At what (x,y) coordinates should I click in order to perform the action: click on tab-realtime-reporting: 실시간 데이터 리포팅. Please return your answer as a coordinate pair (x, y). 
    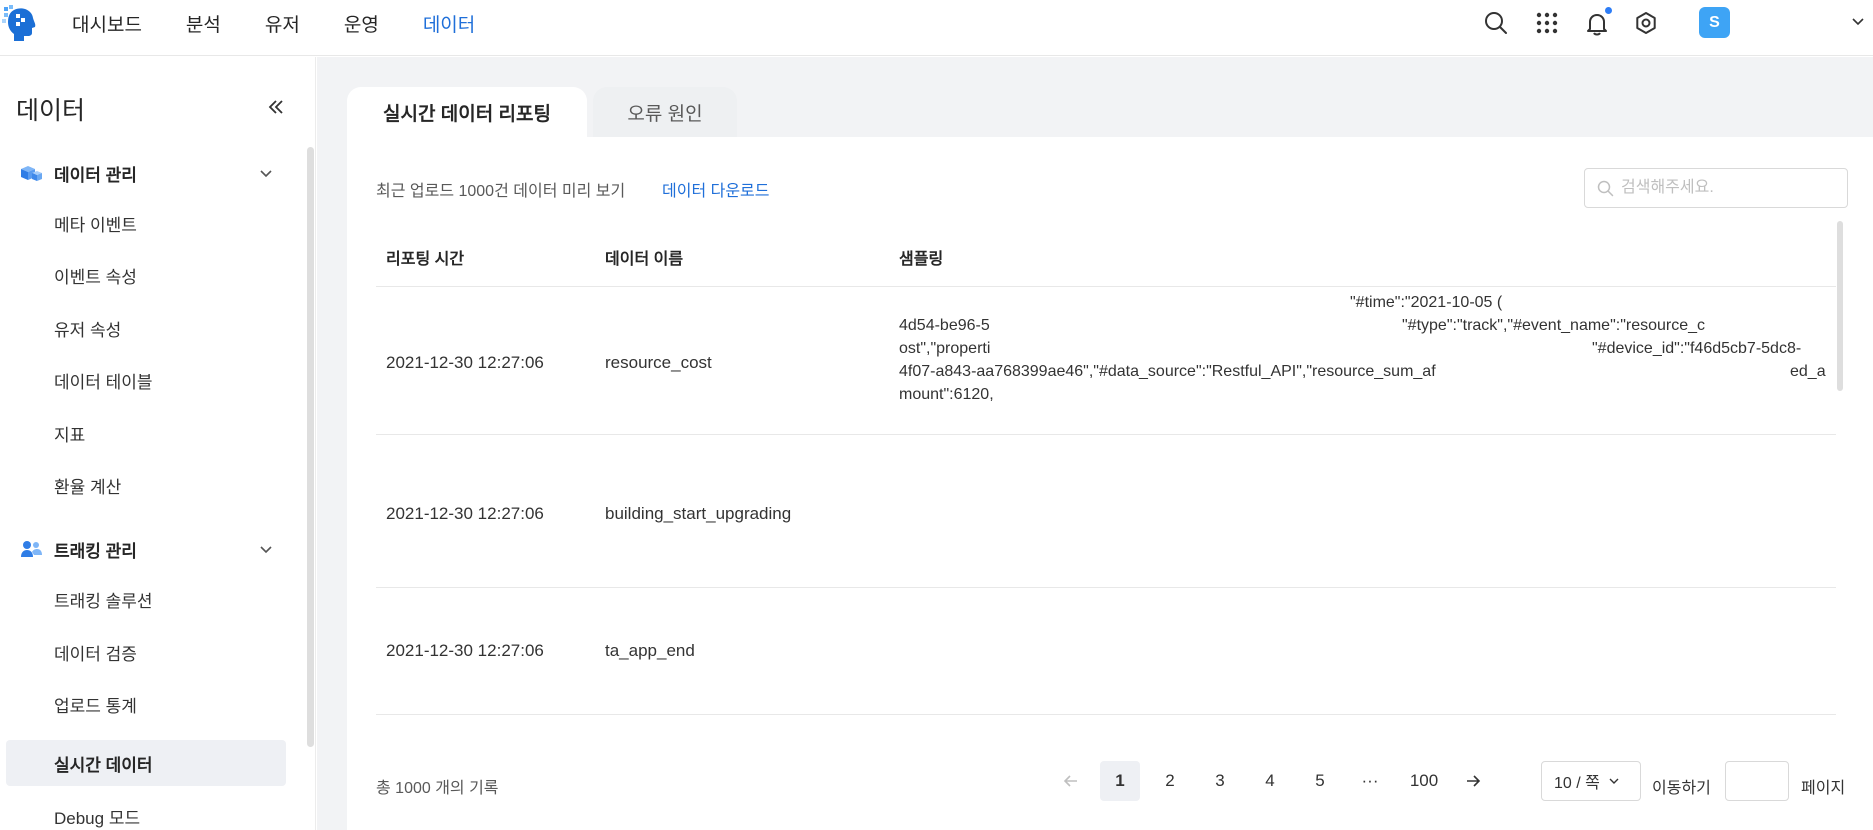
    Looking at the image, I should click on (467, 112).